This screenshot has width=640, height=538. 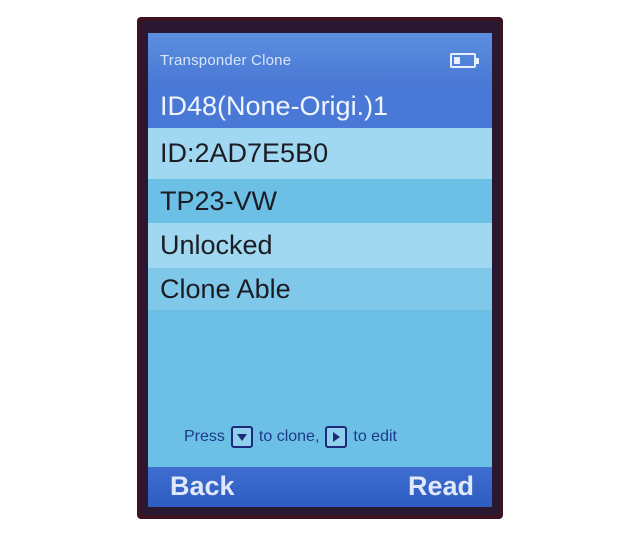 I want to click on menu-item-unlocked: Unlocked, so click(x=320, y=245).